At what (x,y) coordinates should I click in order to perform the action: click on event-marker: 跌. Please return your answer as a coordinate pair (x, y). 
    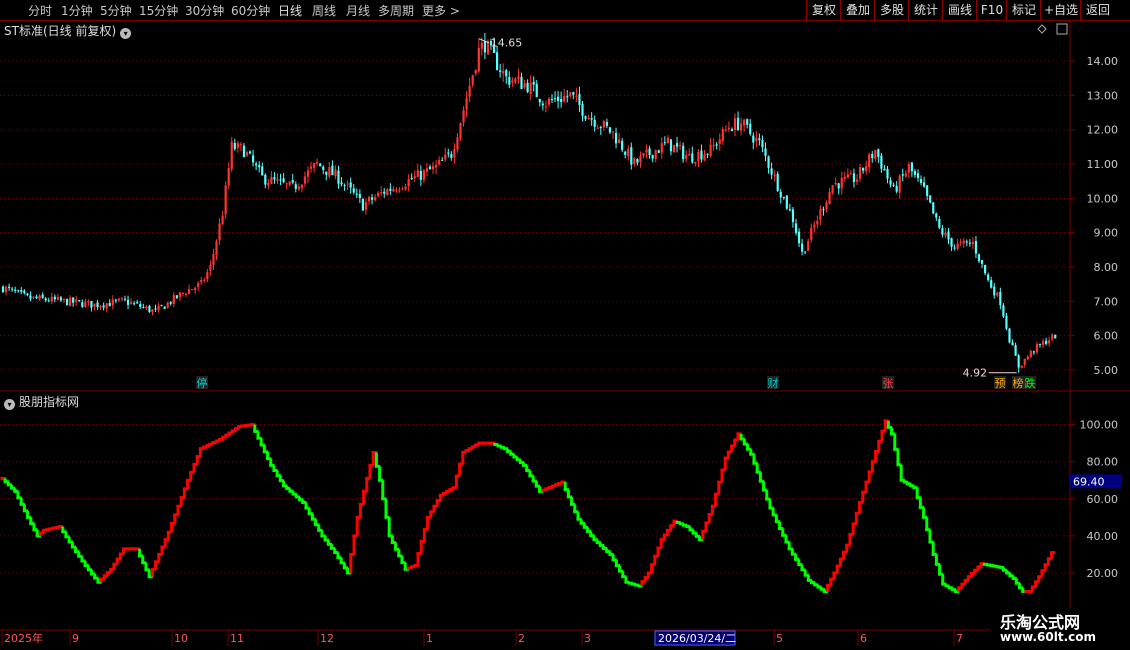
    Looking at the image, I should click on (1030, 383).